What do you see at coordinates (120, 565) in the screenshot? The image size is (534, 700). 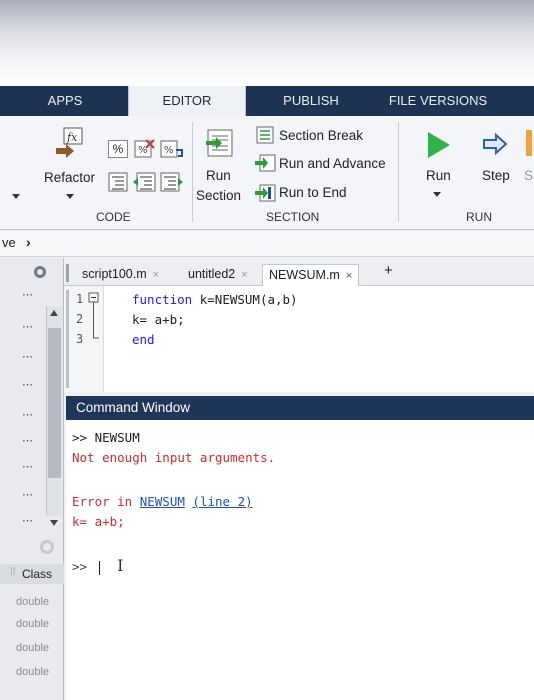 I see `mouse-ibeam-cursor: I` at bounding box center [120, 565].